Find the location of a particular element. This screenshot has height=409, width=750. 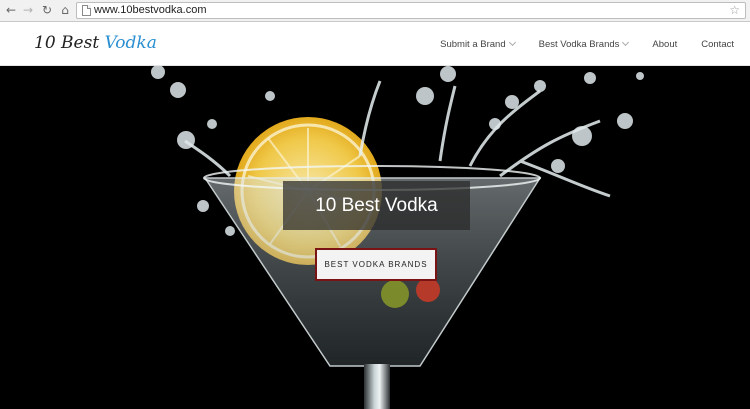

best-vodka-brands-button: BEST VODKA BRANDS is located at coordinates (376, 264).